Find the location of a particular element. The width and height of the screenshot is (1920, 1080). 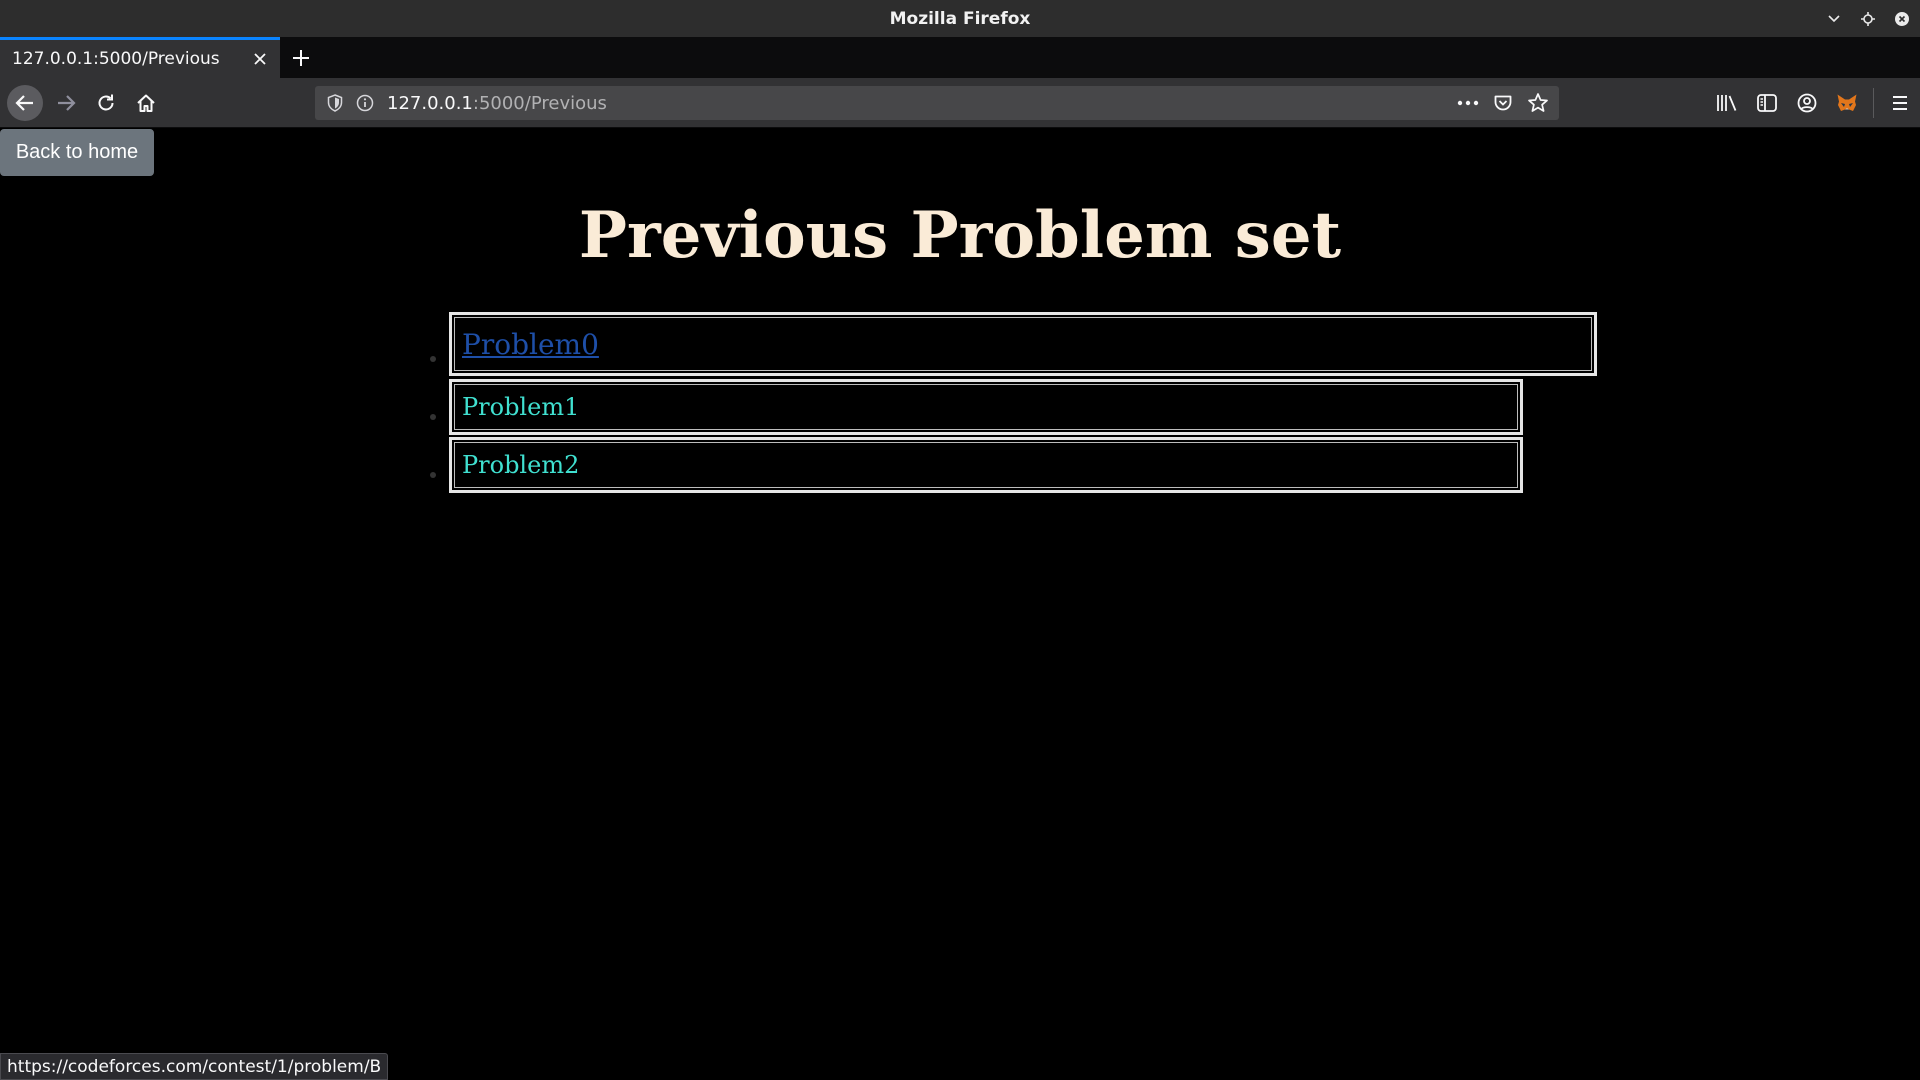

tab-strip: 127.0.0.1:5000/Previous is located at coordinates (960, 57).